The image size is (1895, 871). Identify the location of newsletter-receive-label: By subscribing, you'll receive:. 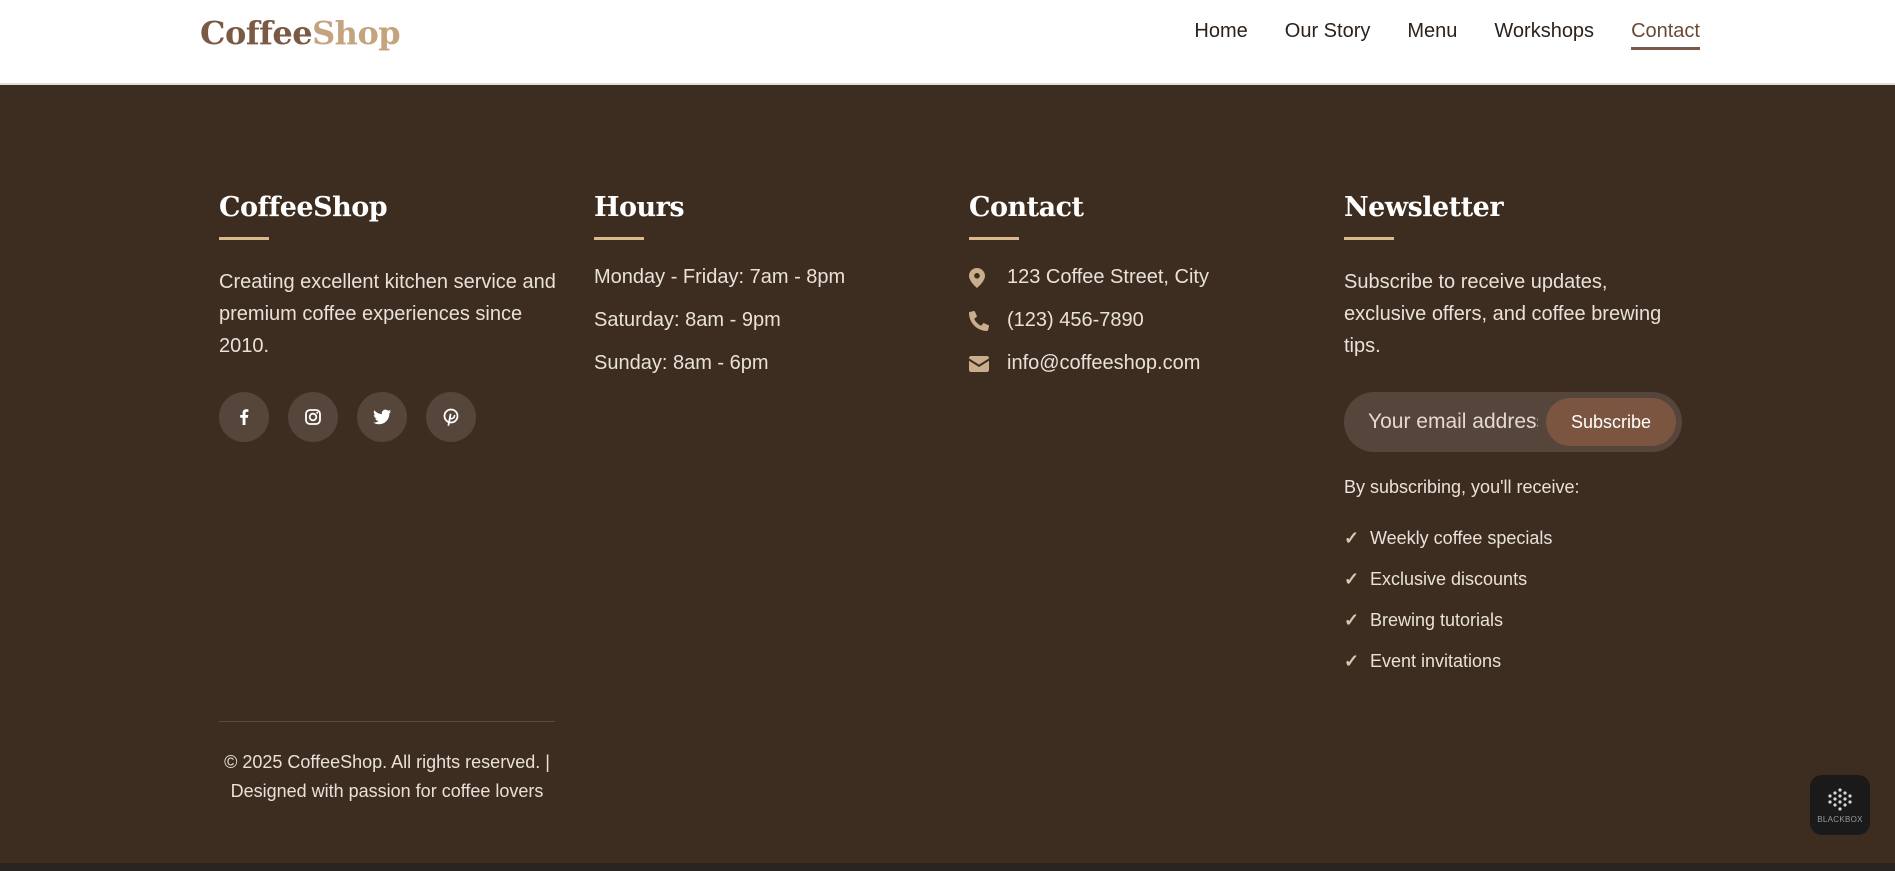
(1462, 487).